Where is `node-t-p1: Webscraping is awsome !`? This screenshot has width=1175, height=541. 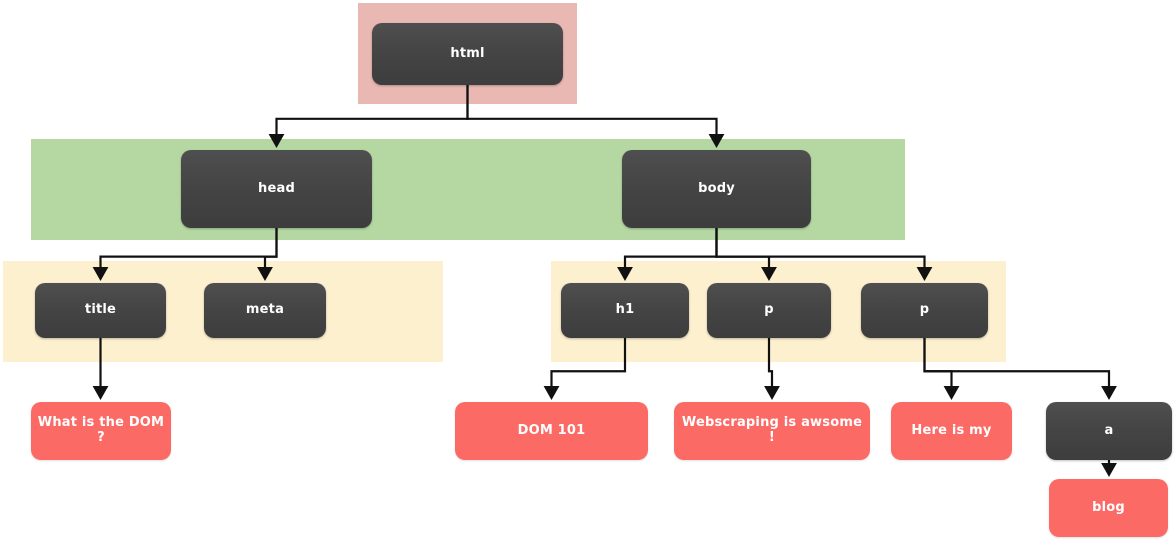 node-t-p1: Webscraping is awsome ! is located at coordinates (772, 431).